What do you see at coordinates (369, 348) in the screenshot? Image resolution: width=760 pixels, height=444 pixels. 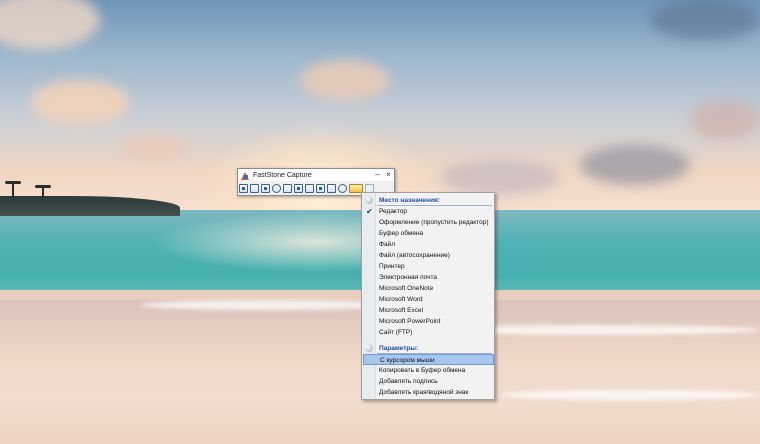 I see `options-icon` at bounding box center [369, 348].